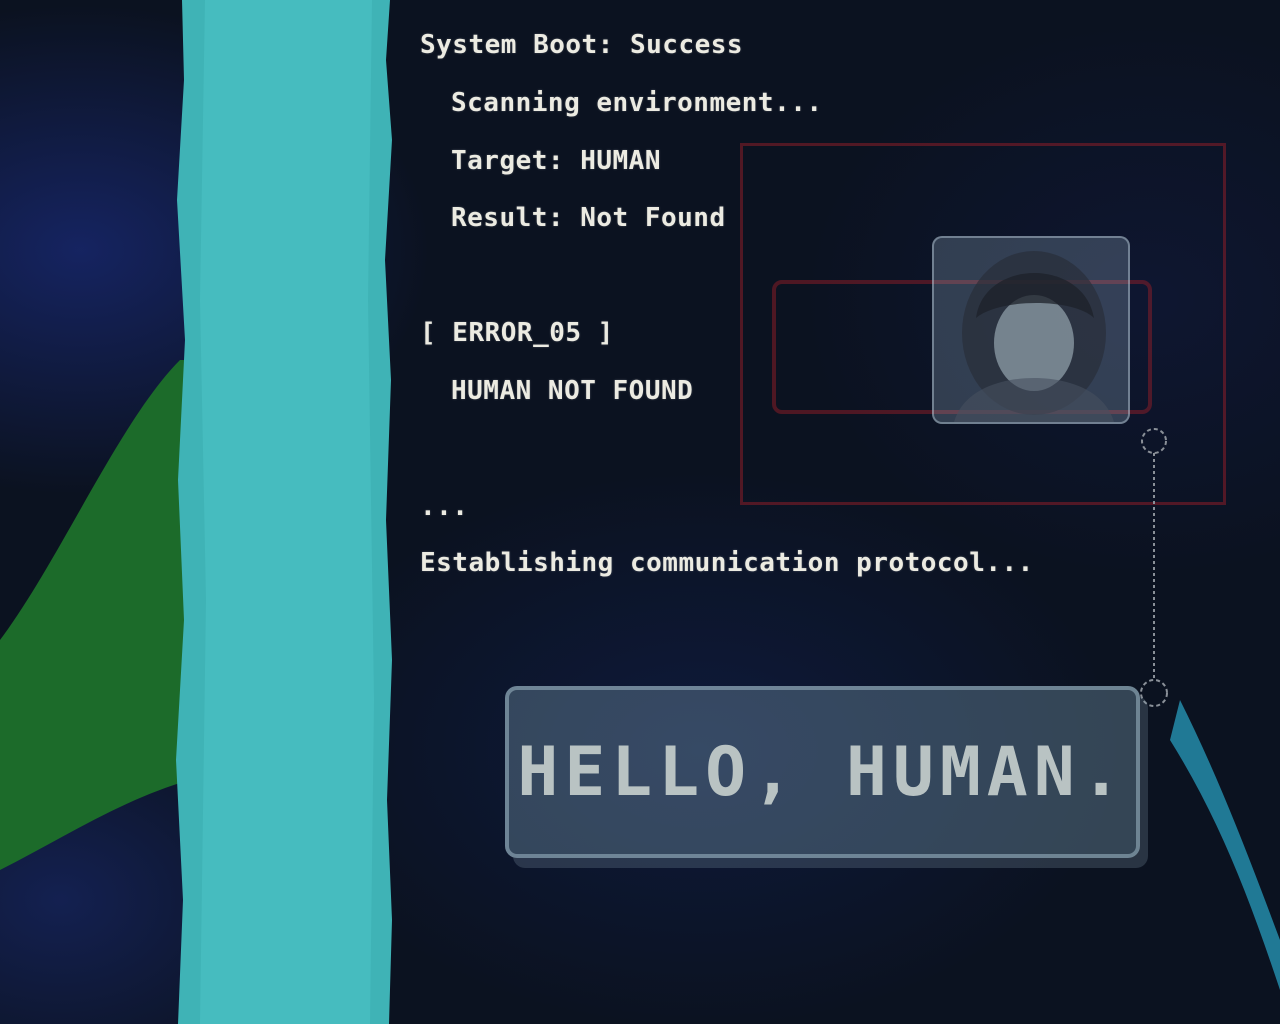  Describe the element at coordinates (588, 218) in the screenshot. I see `log-line-result: Result: Not Found` at that location.